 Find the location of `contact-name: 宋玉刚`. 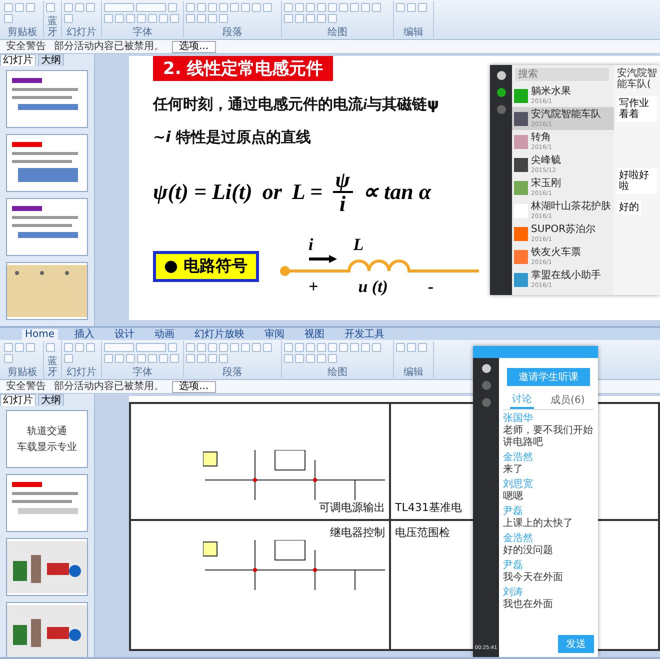

contact-name: 宋玉刚 is located at coordinates (546, 184).